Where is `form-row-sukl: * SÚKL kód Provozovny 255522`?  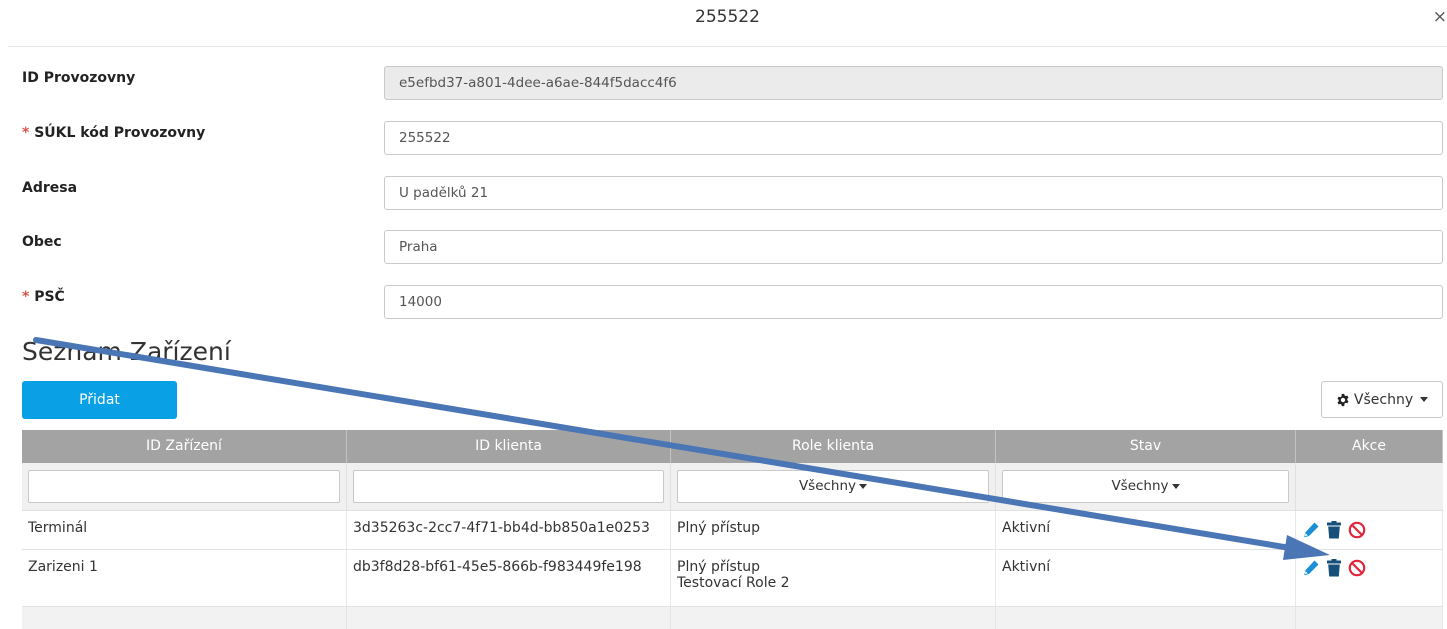
form-row-sukl: * SÚKL kód Provozovny 255522 is located at coordinates (732, 141).